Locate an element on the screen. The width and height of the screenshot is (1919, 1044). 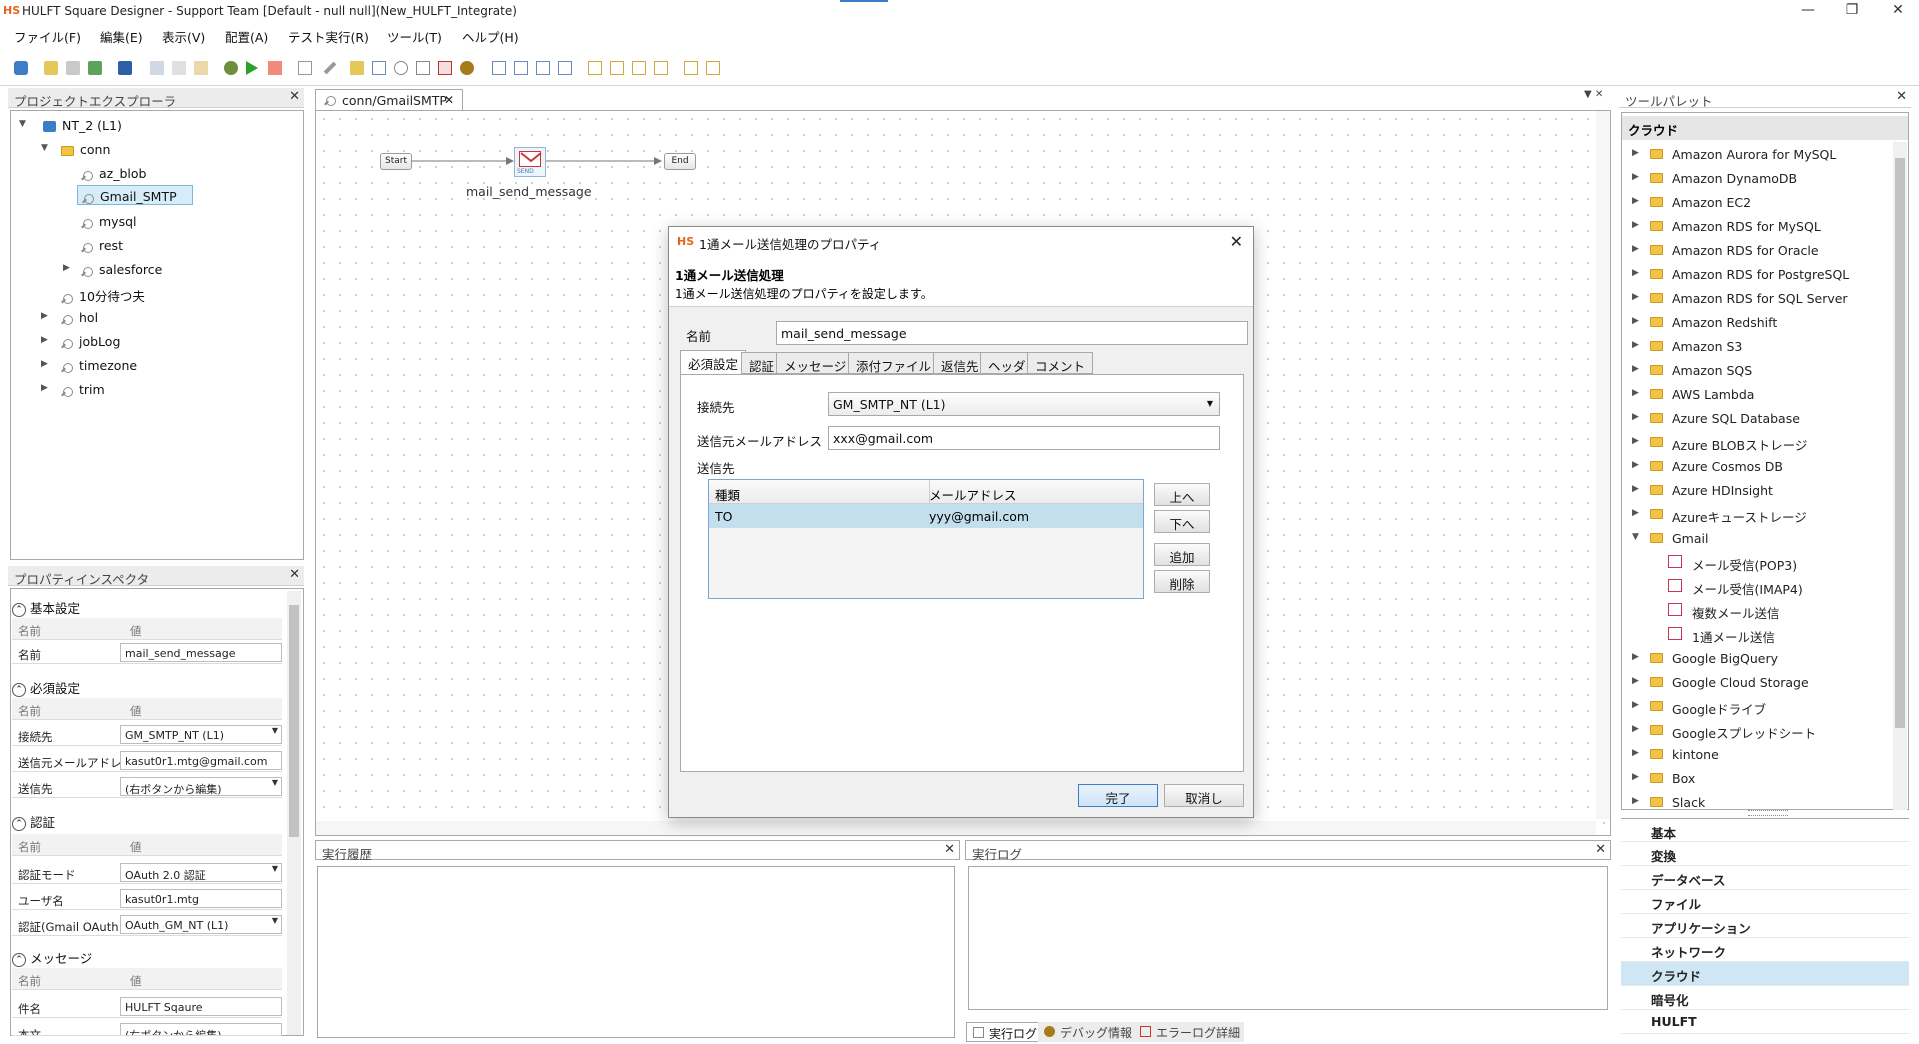
align-bottom-icon is located at coordinates (617, 68).